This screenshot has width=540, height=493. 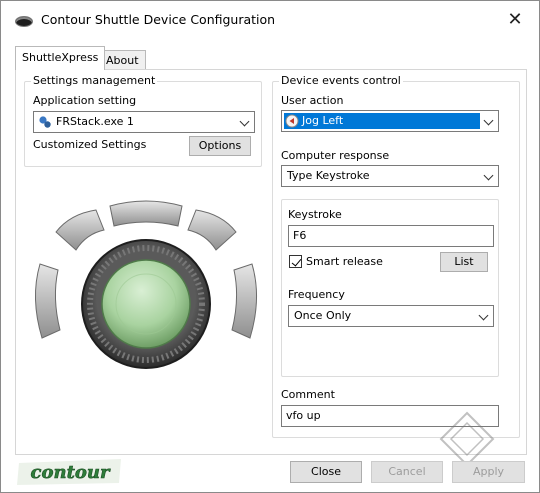 I want to click on user-action-value: Jog Left, so click(x=323, y=120).